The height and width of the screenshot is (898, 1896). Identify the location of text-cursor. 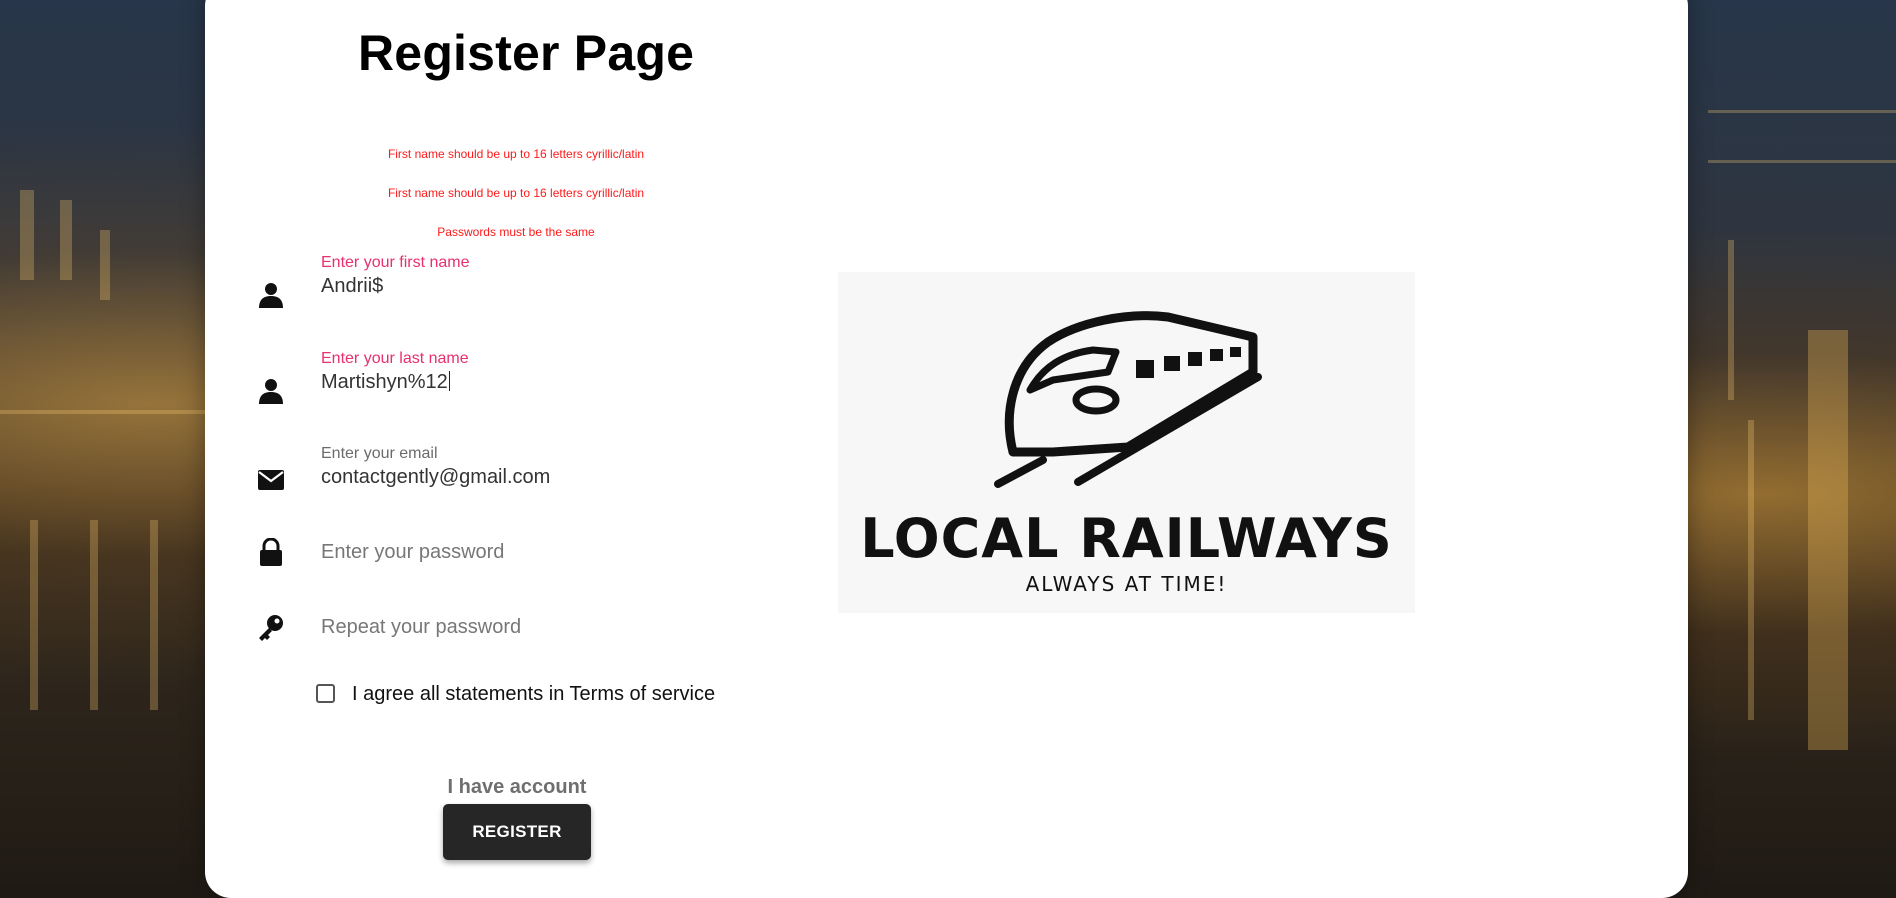
(449, 381).